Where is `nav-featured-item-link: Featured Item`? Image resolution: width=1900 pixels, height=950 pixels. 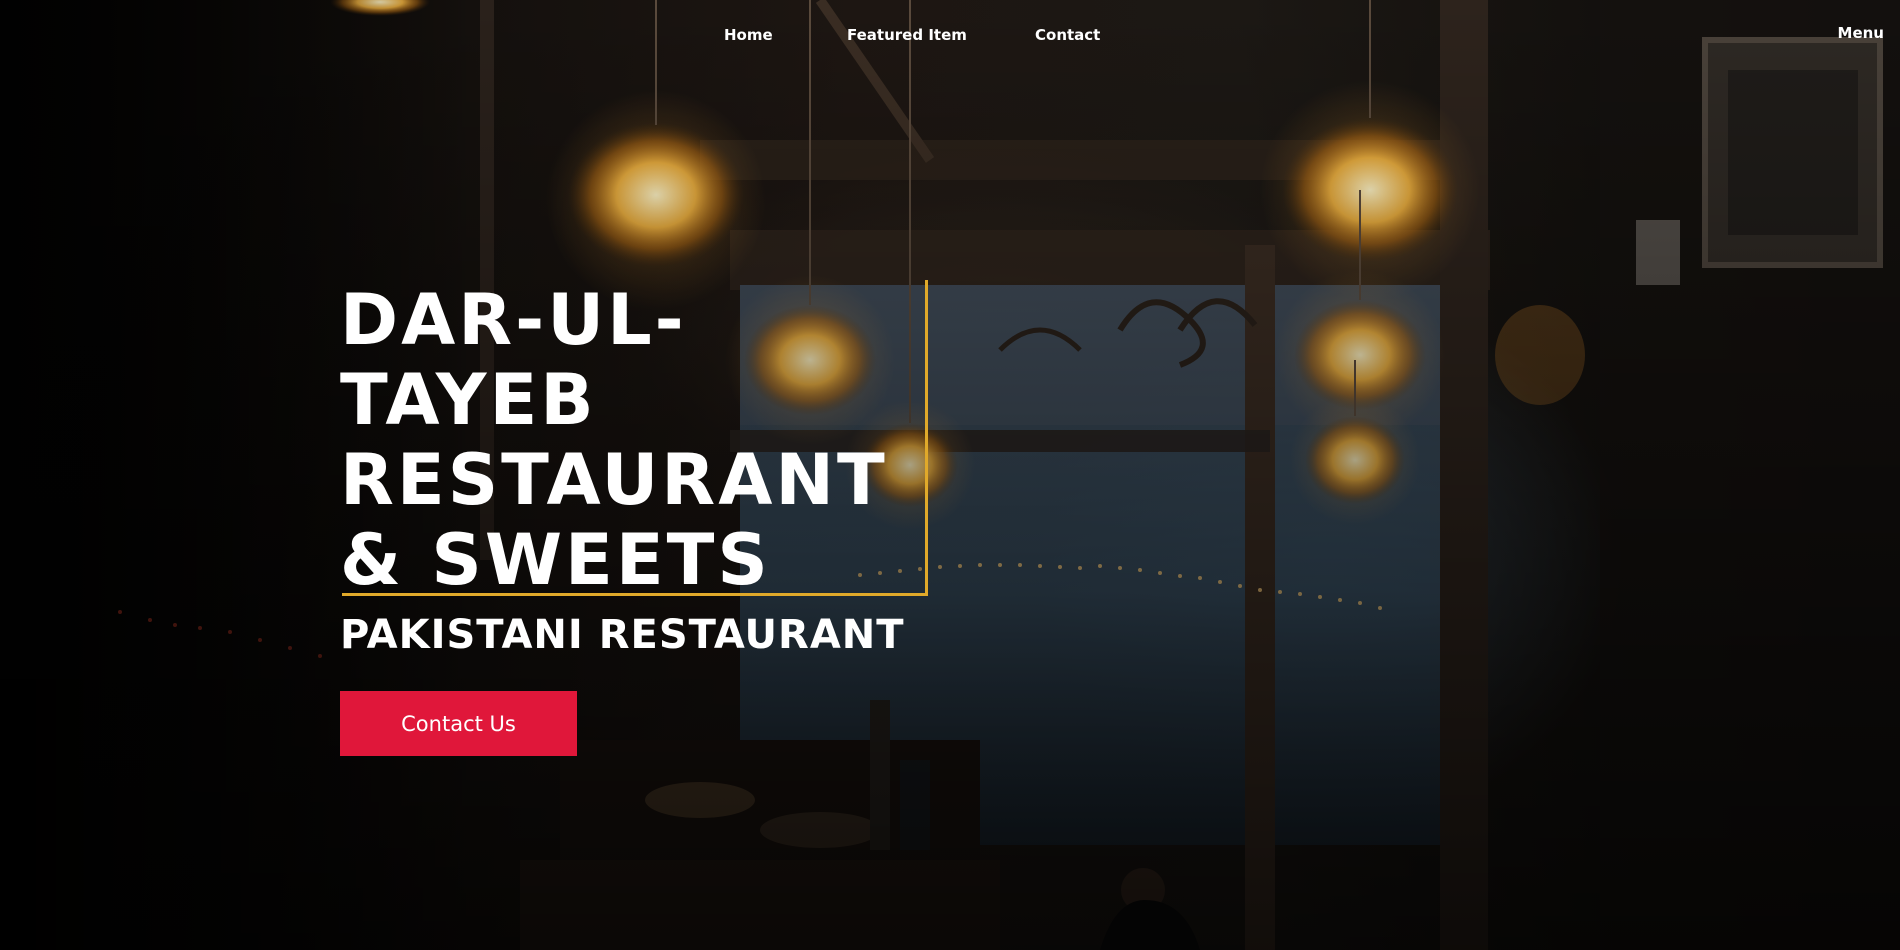 nav-featured-item-link: Featured Item is located at coordinates (907, 35).